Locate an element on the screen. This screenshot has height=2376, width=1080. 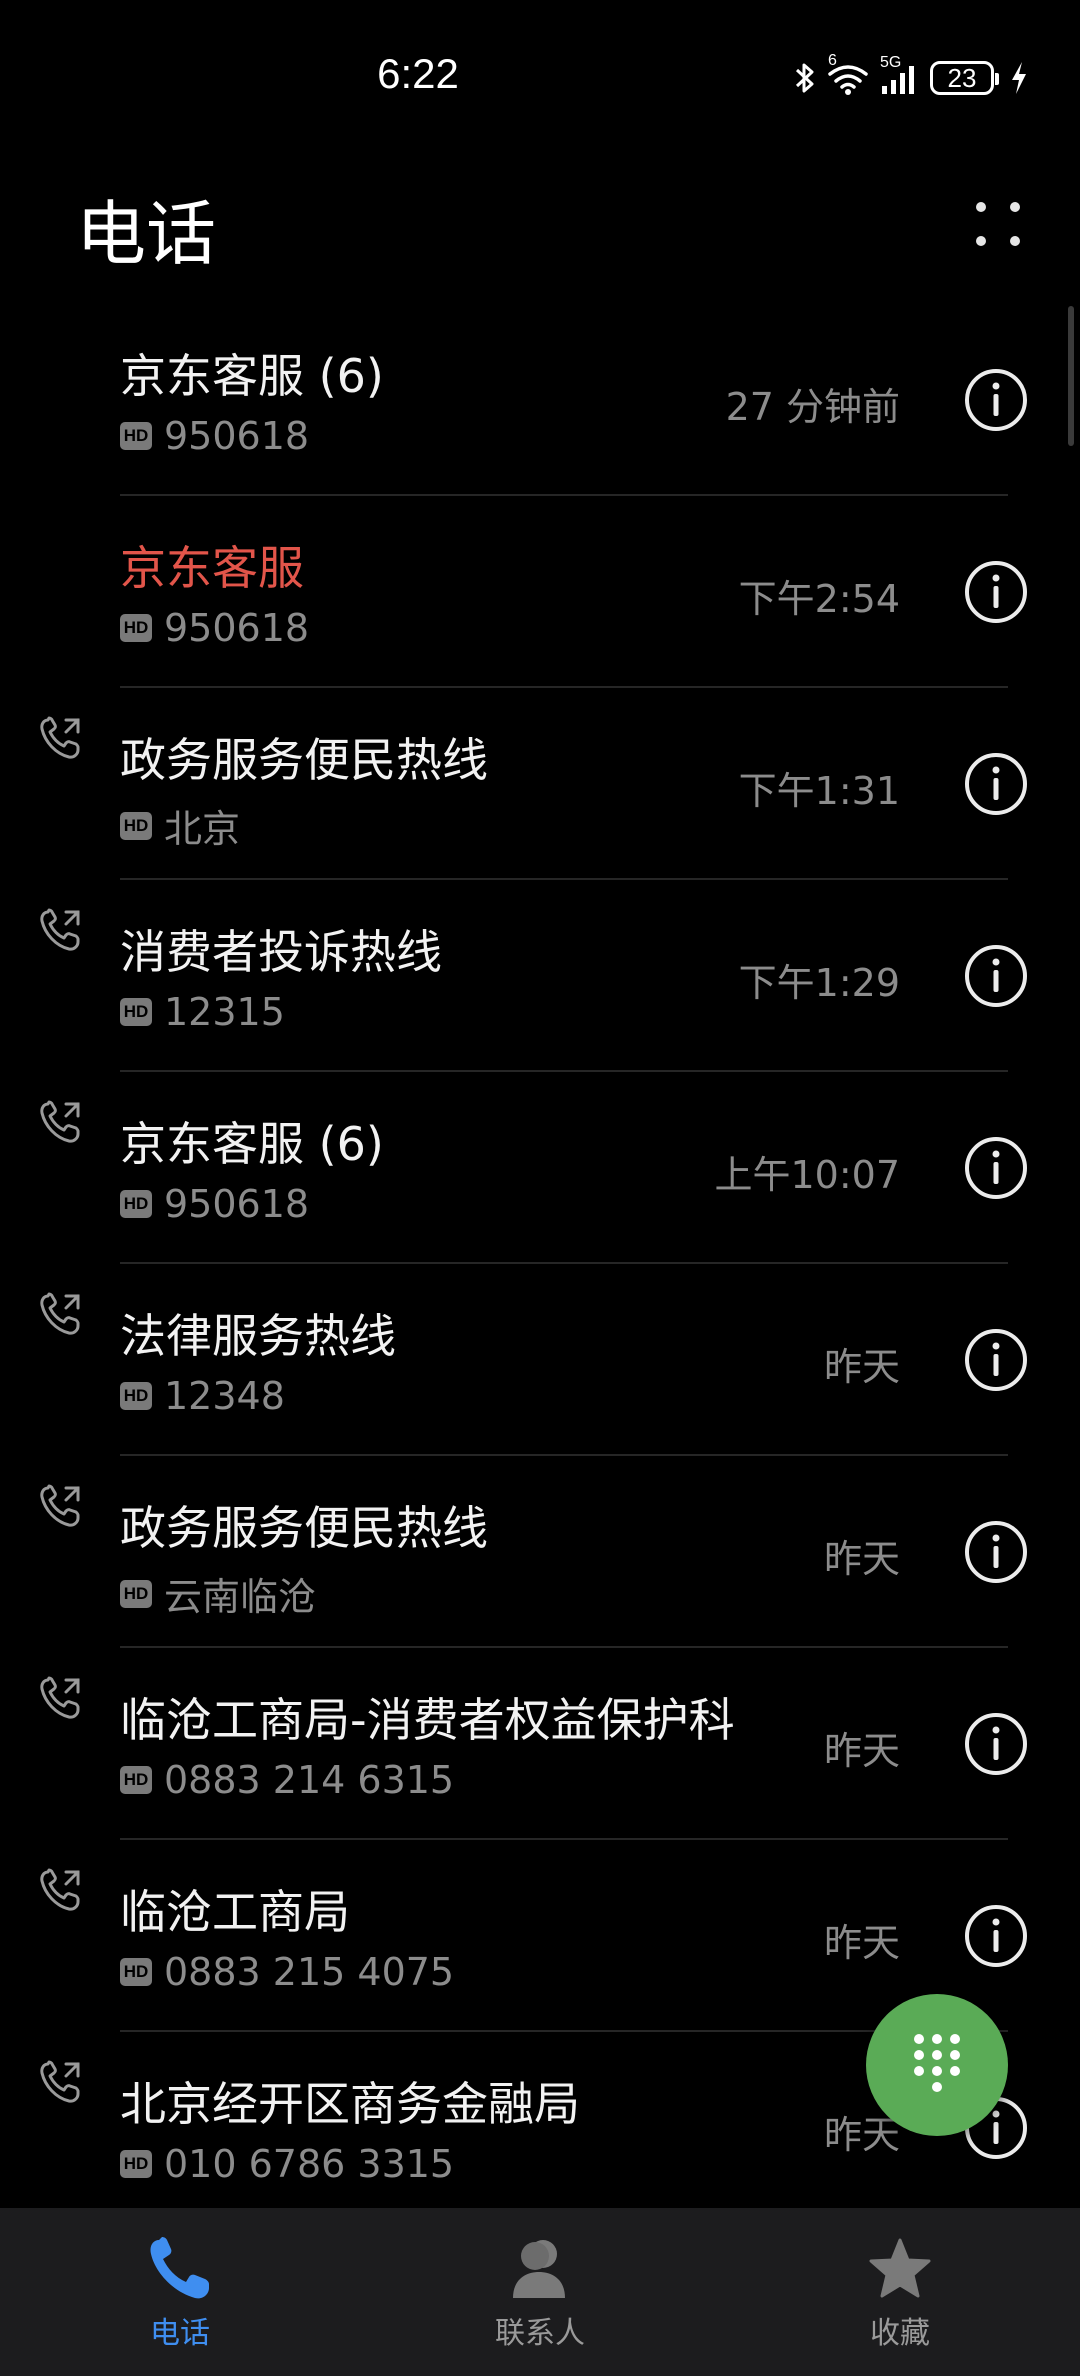
call-name: 临沧工商局 is located at coordinates (235, 1912).